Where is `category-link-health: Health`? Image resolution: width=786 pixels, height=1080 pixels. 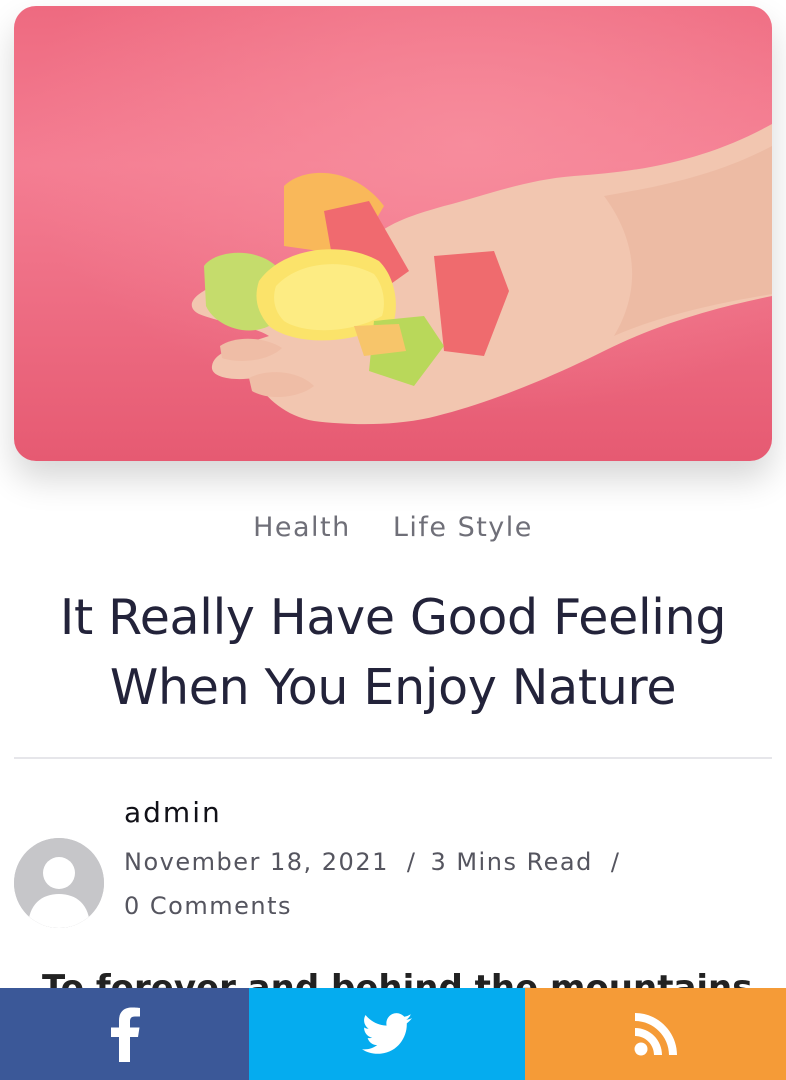 category-link-health: Health is located at coordinates (302, 527).